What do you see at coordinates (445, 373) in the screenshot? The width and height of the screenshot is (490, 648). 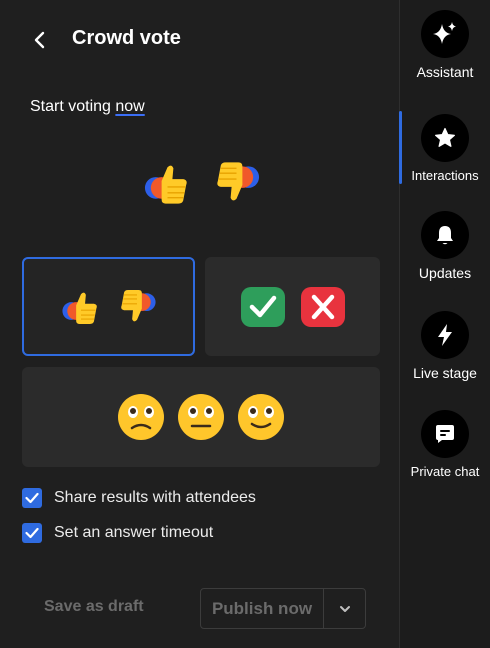 I see `rail-label-live-stage: Live stage` at bounding box center [445, 373].